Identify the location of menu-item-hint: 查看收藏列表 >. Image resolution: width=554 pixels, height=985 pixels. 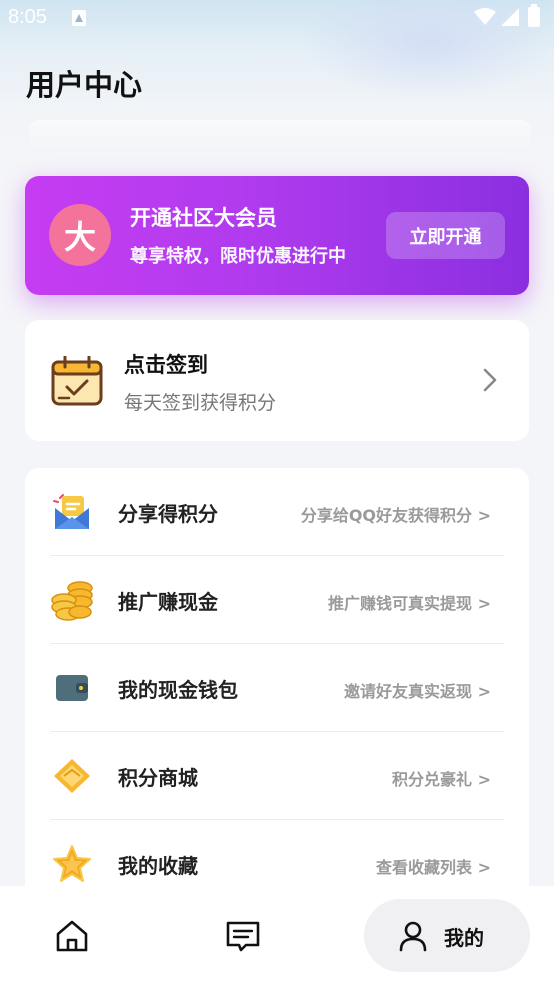
(433, 867).